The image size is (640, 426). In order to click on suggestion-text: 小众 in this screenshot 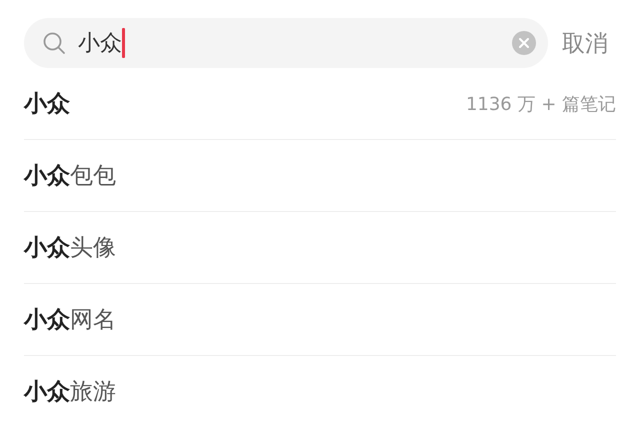, I will do `click(47, 104)`.